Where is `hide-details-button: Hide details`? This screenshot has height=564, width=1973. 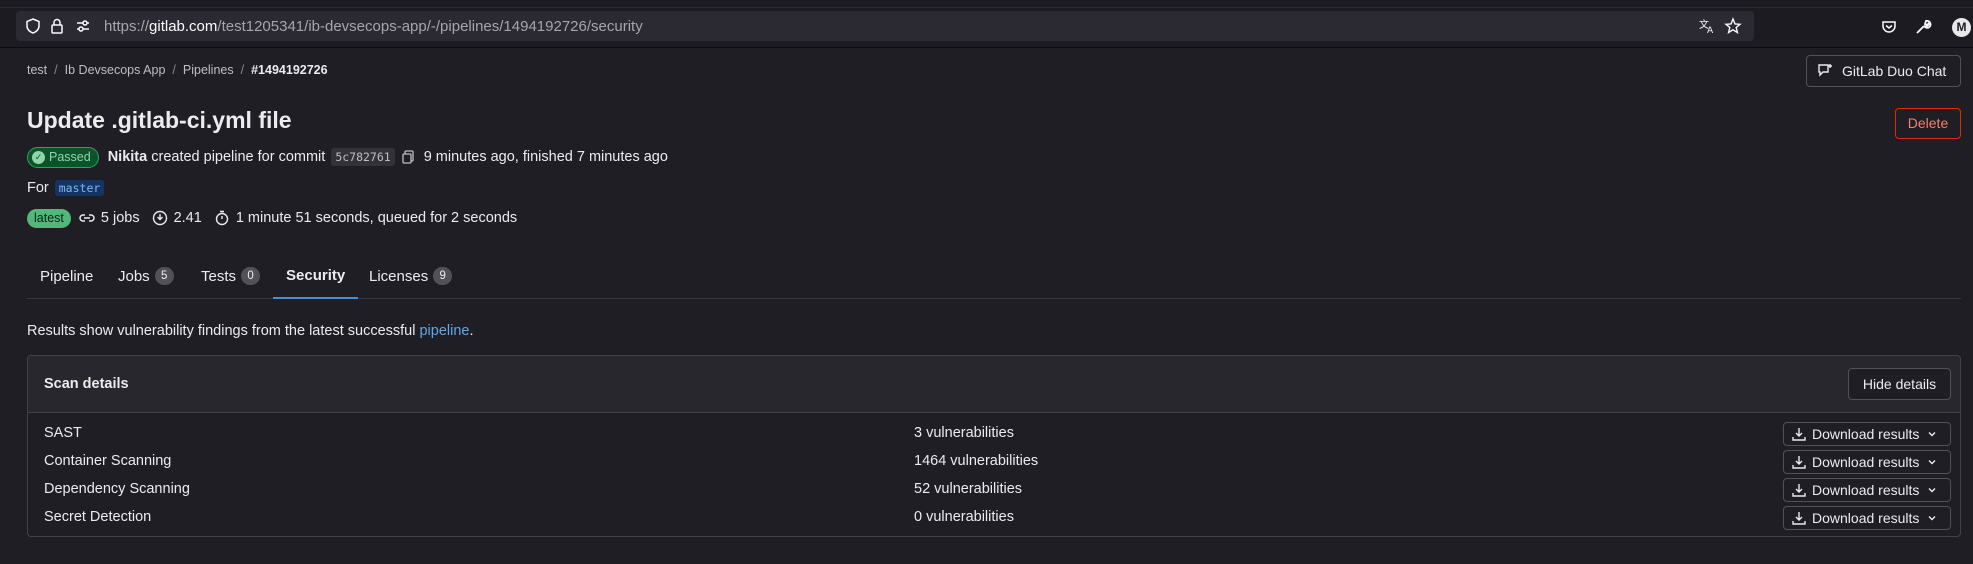 hide-details-button: Hide details is located at coordinates (1899, 384).